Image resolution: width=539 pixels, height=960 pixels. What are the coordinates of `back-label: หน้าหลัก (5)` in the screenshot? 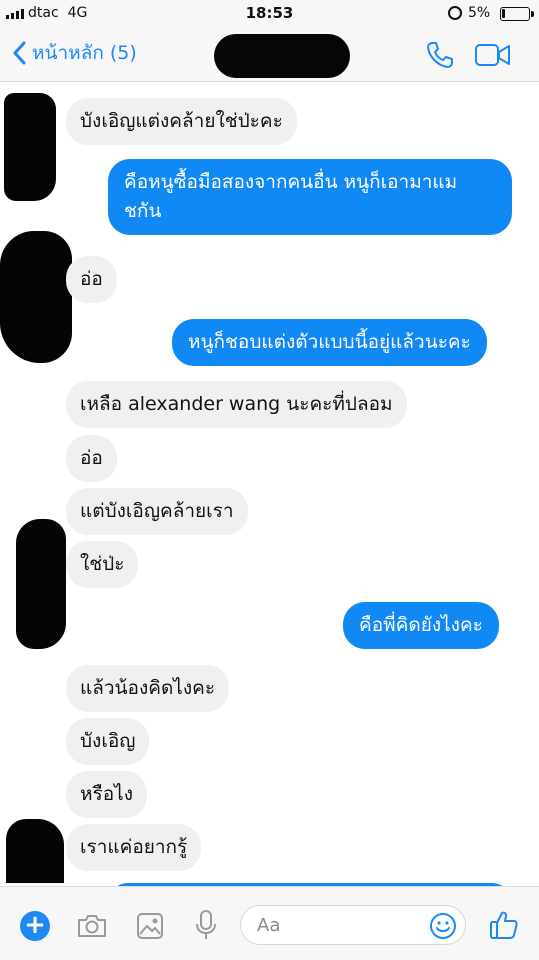 It's located at (84, 53).